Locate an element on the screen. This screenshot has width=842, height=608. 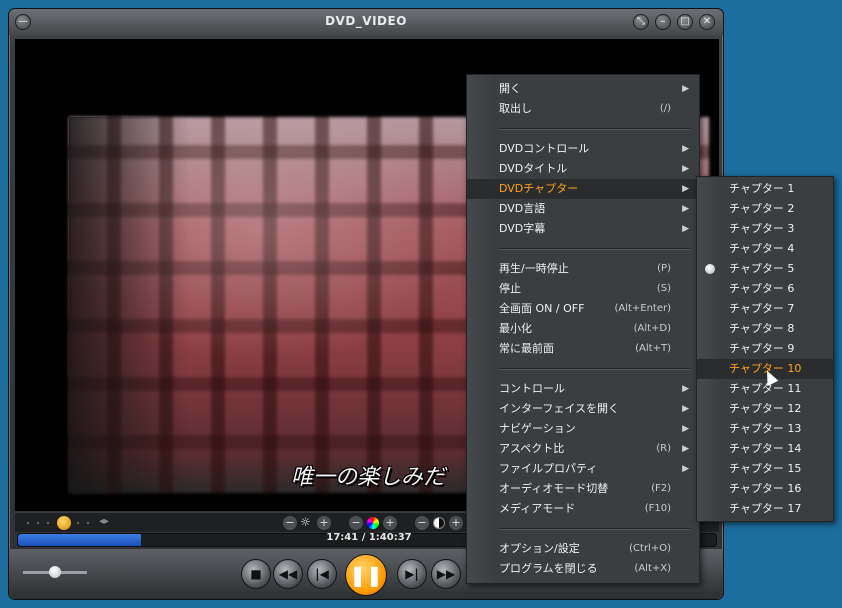
chapter-label: チャプター 14 is located at coordinates (765, 448).